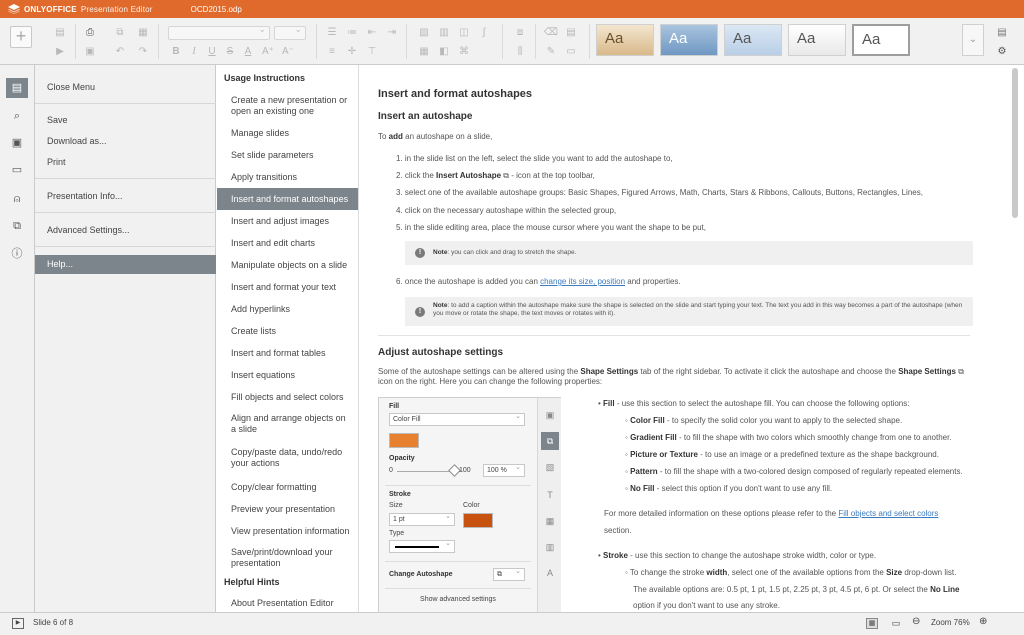 This screenshot has width=1024, height=635. I want to click on bold-icon: B, so click(176, 52).